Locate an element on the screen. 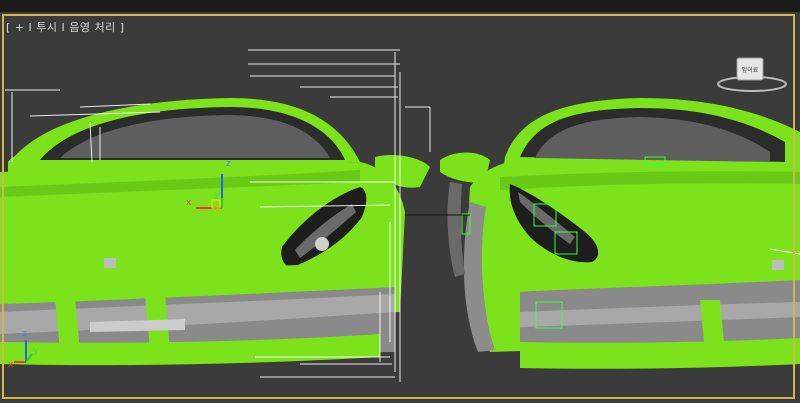 The image size is (800, 403). viewport-label-menu: [+ I 투시 I 음영 처리] is located at coordinates (67, 27).